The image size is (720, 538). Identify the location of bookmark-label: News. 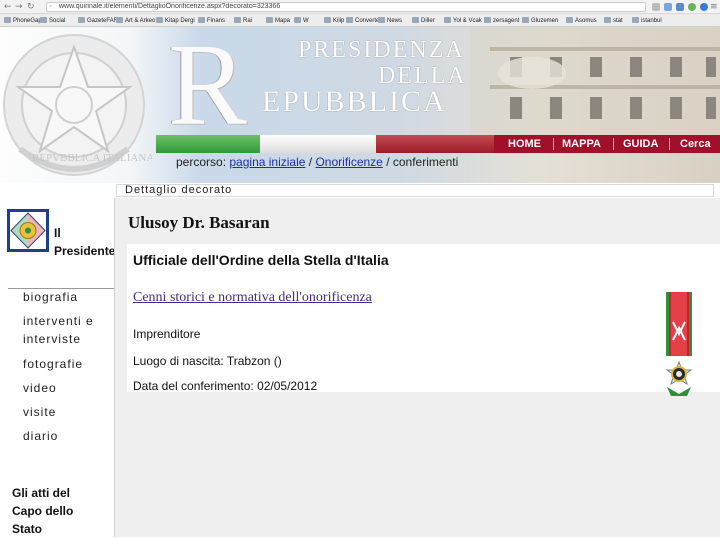
(395, 21).